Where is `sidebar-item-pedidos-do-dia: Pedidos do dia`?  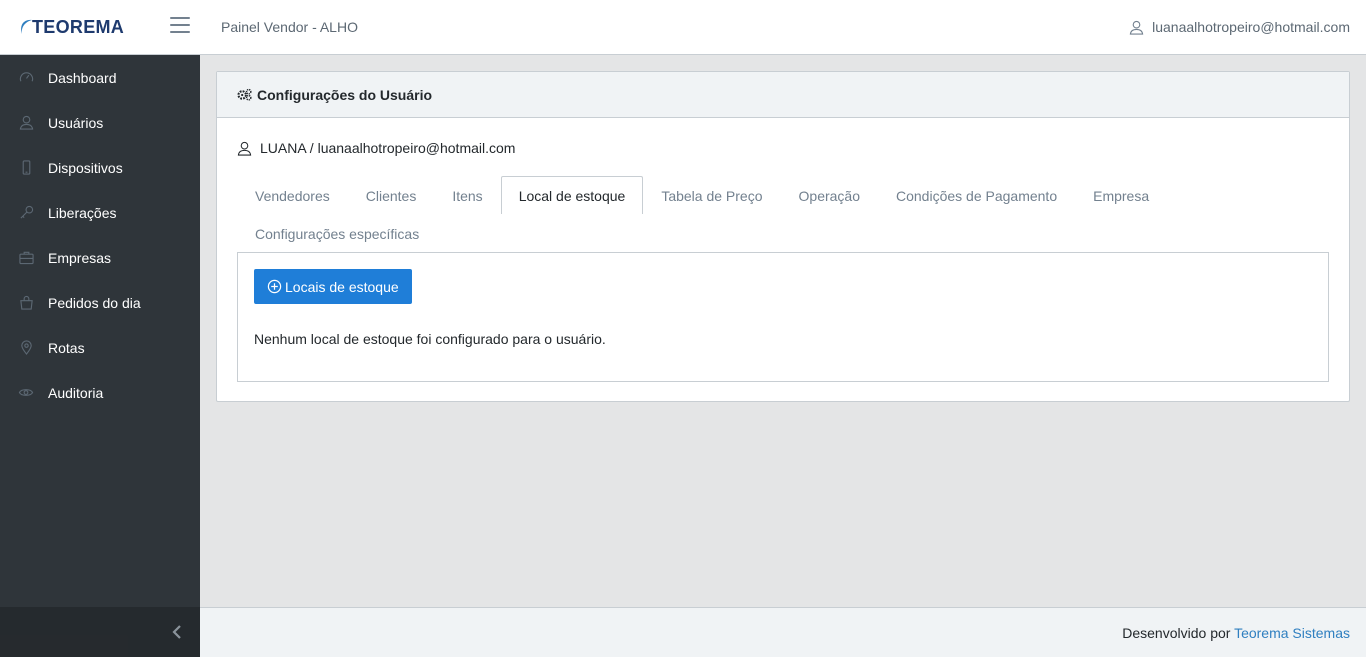 sidebar-item-pedidos-do-dia: Pedidos do dia is located at coordinates (100, 302).